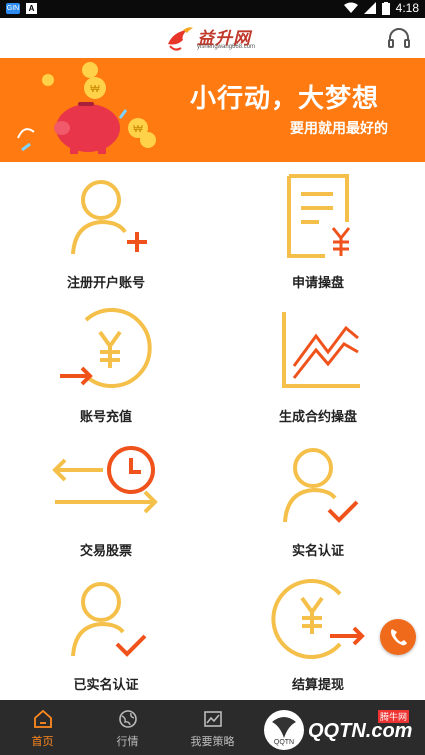  I want to click on call-button, so click(398, 637).